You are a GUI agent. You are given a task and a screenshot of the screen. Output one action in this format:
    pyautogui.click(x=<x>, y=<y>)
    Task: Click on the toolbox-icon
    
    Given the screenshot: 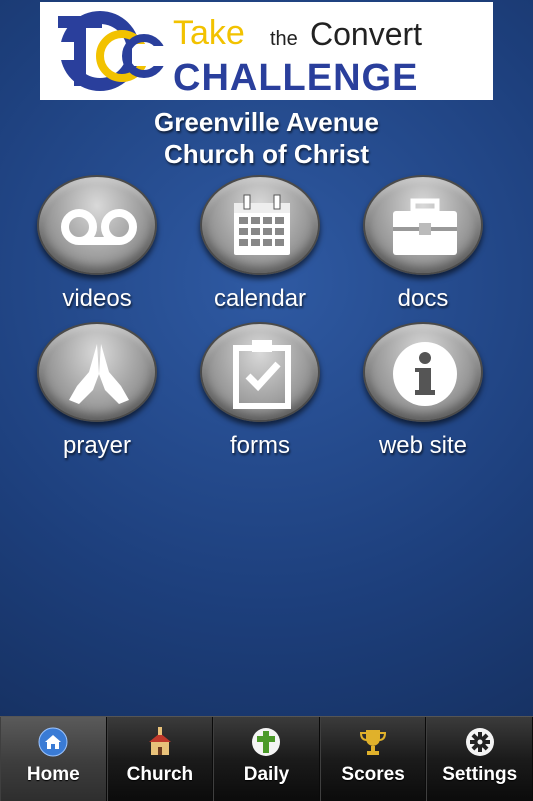 What is the action you would take?
    pyautogui.click(x=425, y=226)
    